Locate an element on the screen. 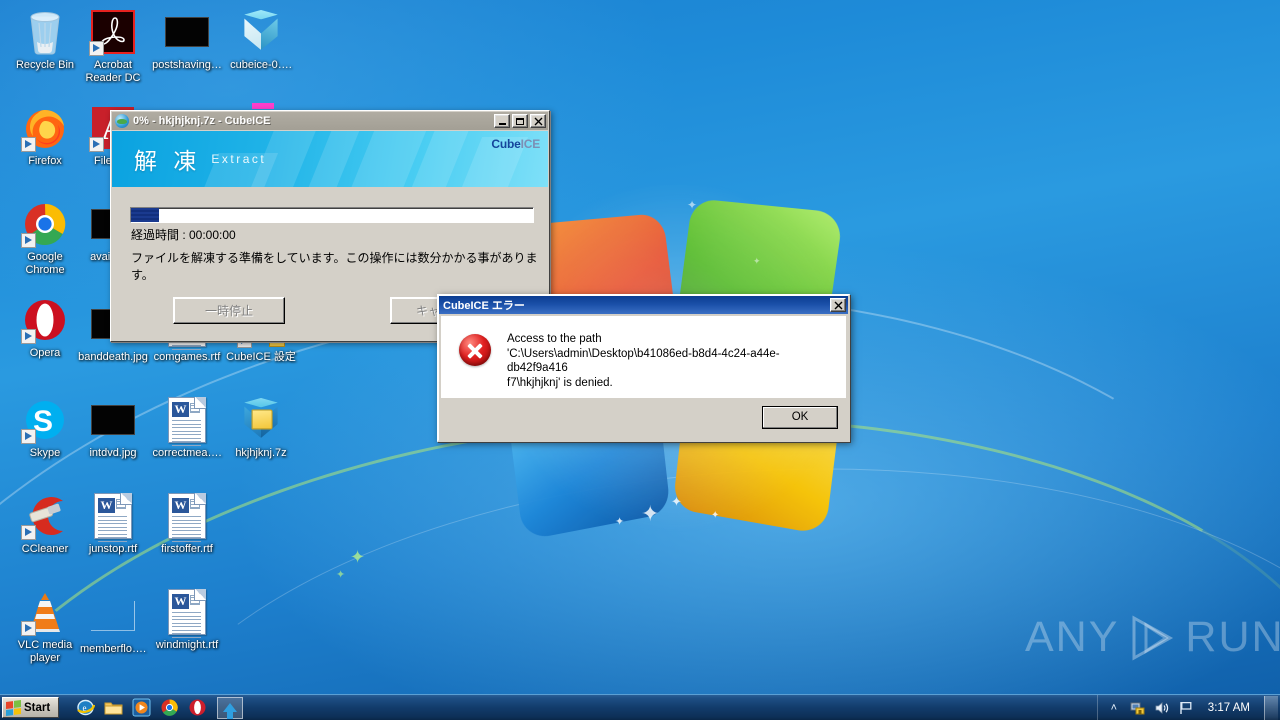  windows-flag-icon is located at coordinates (13, 707).